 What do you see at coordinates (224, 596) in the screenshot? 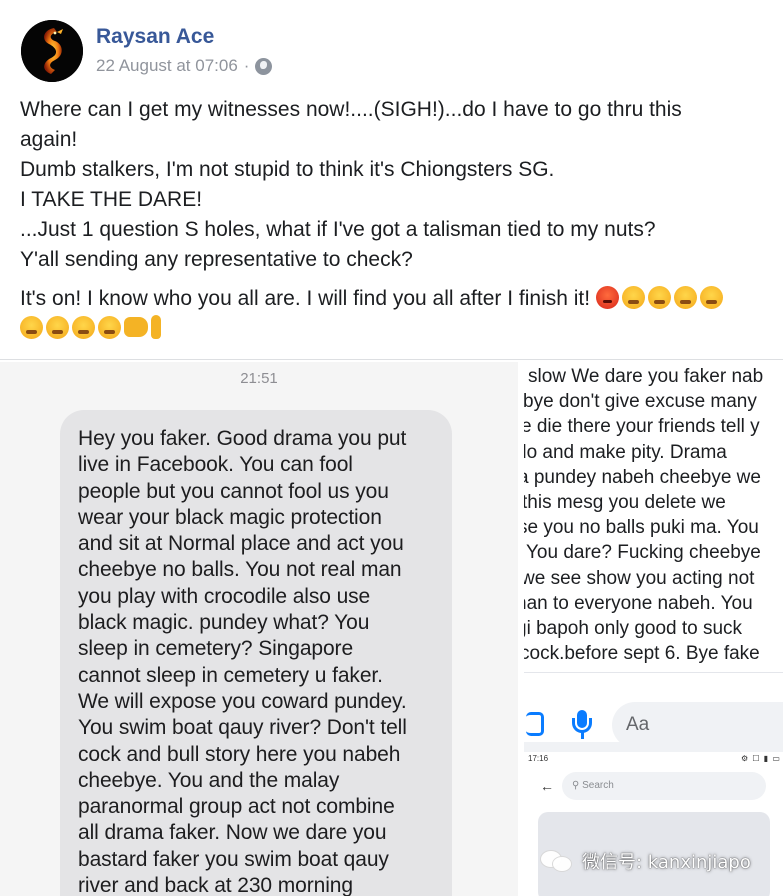
I see `message-line: you play with crocodile also use` at bounding box center [224, 596].